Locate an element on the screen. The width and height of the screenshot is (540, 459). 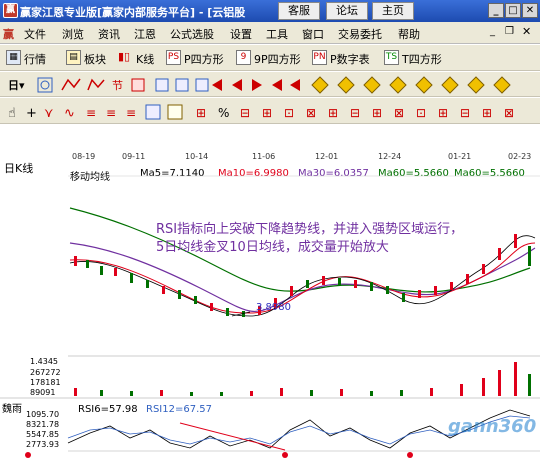
arrow-icons is located at coordinates (425, 85).